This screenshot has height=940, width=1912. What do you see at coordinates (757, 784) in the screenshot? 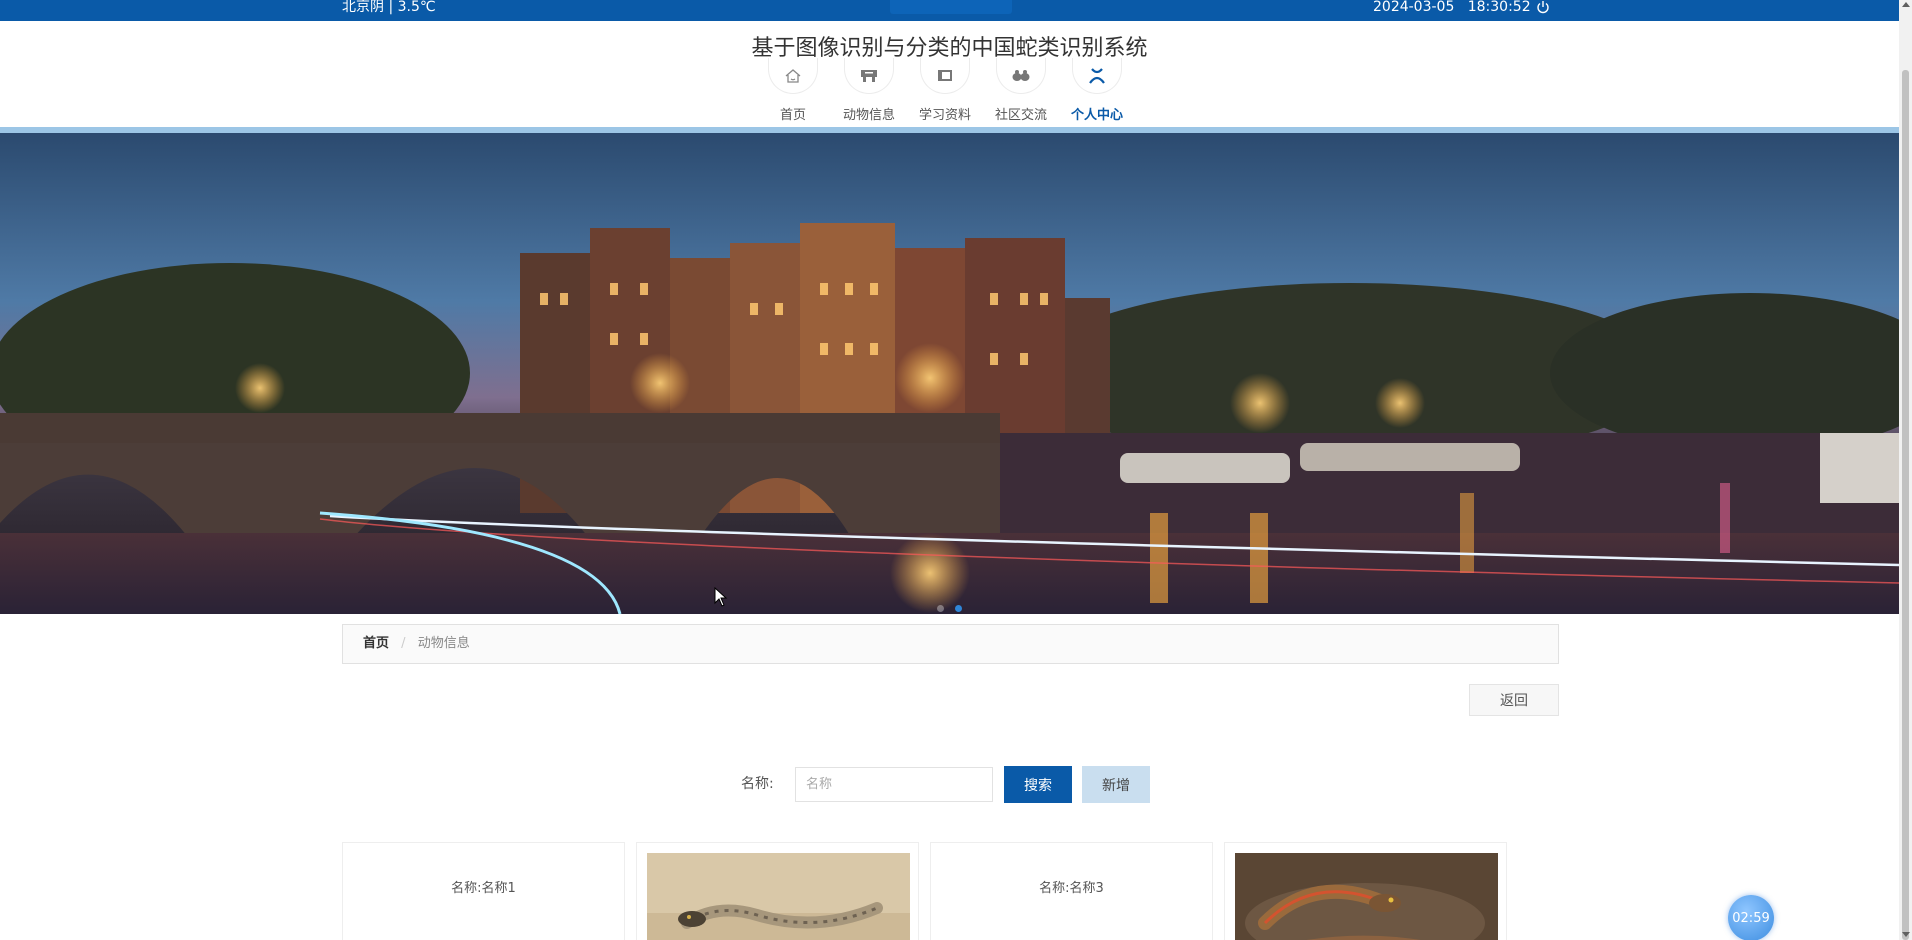
I see `search-label: 名称:` at bounding box center [757, 784].